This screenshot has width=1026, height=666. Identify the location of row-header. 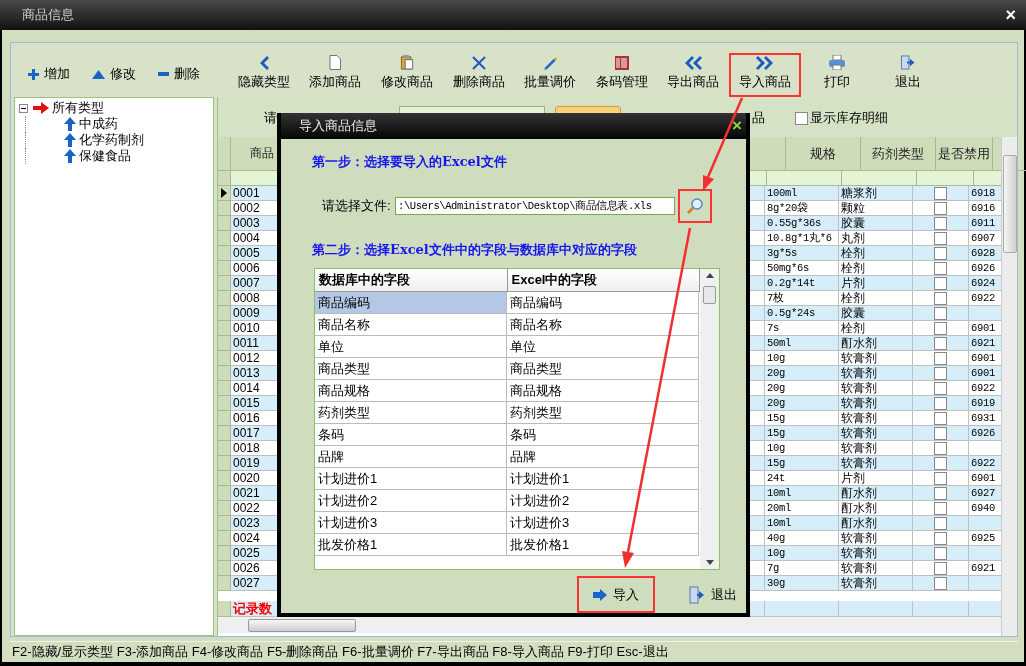
(224, 193).